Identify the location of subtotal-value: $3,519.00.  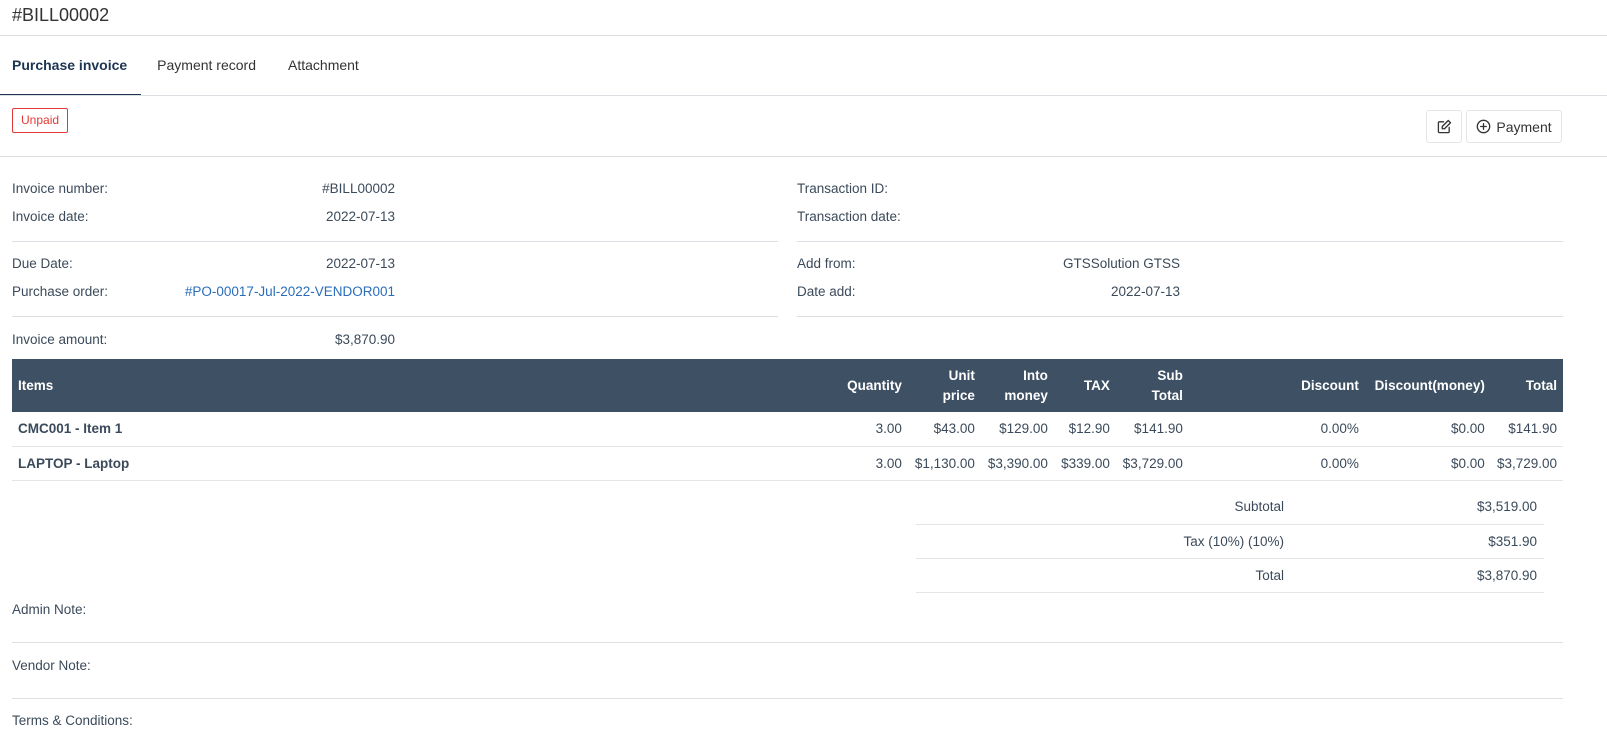
(1417, 507).